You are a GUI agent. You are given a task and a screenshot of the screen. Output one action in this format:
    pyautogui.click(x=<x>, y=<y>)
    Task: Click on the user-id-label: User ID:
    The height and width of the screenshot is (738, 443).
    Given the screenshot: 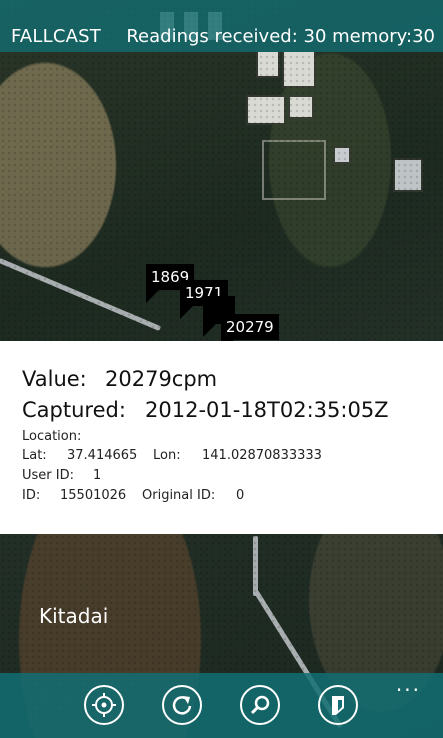 What is the action you would take?
    pyautogui.click(x=48, y=475)
    